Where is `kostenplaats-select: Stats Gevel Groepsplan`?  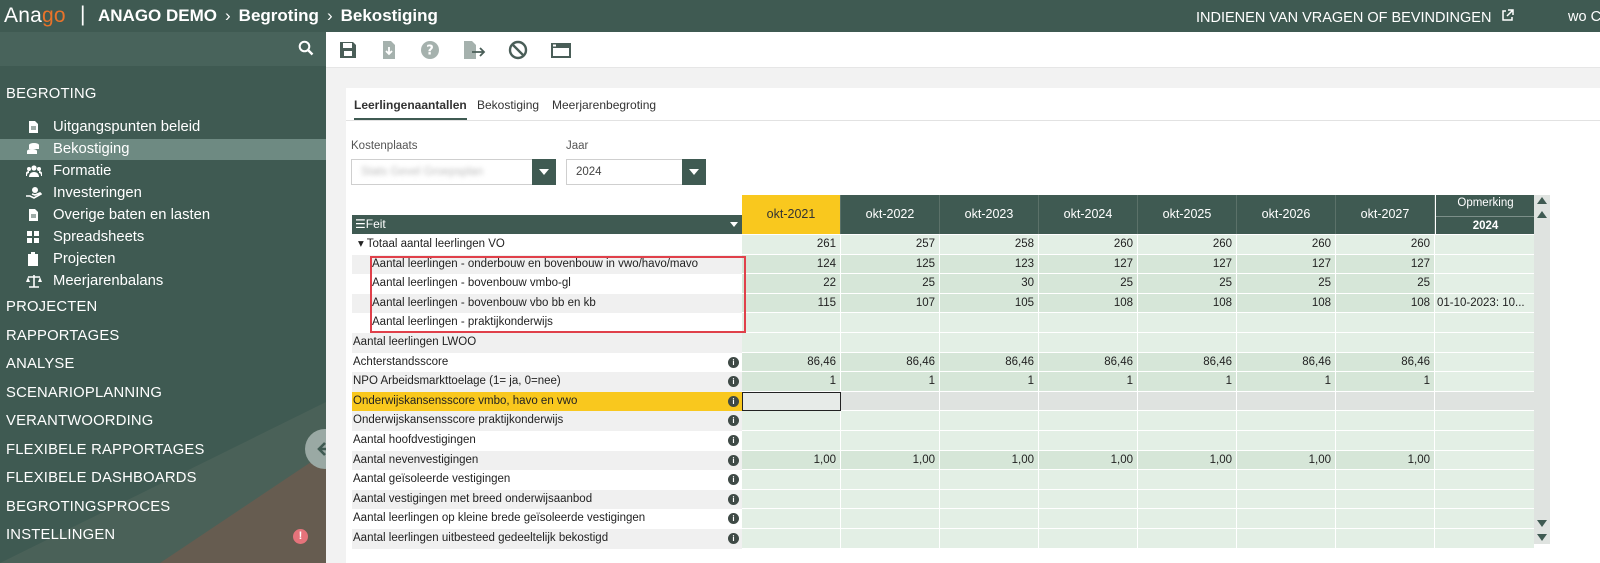
kostenplaats-select: Stats Gevel Groepsplan is located at coordinates (453, 172).